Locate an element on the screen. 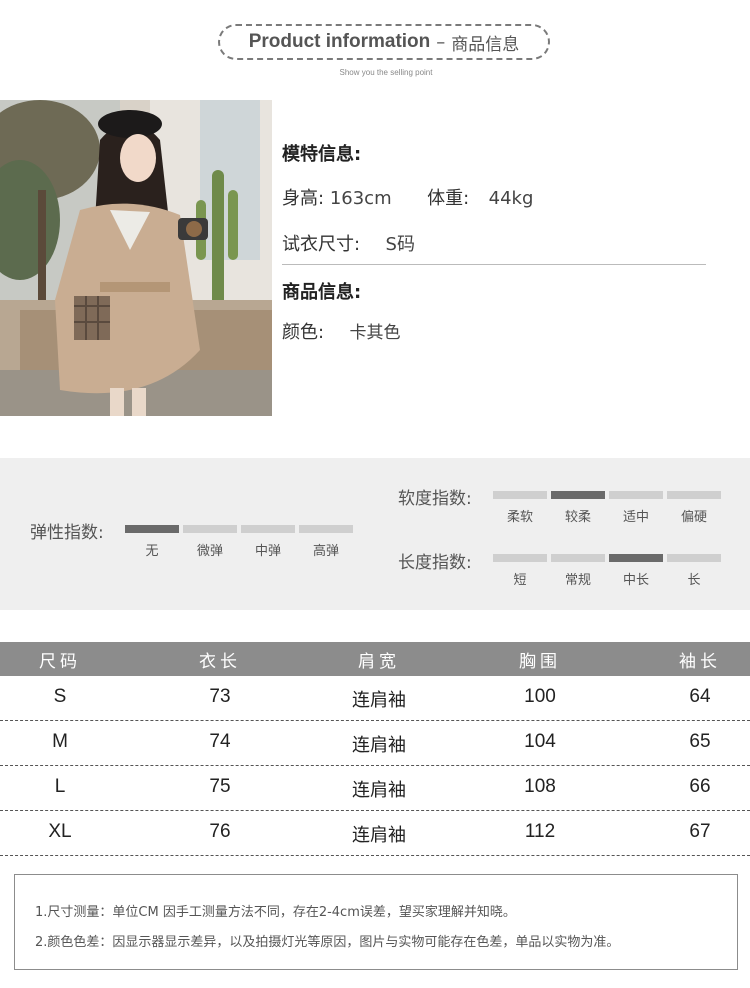 The height and width of the screenshot is (988, 750). fitting-size-value: S码 is located at coordinates (400, 244).